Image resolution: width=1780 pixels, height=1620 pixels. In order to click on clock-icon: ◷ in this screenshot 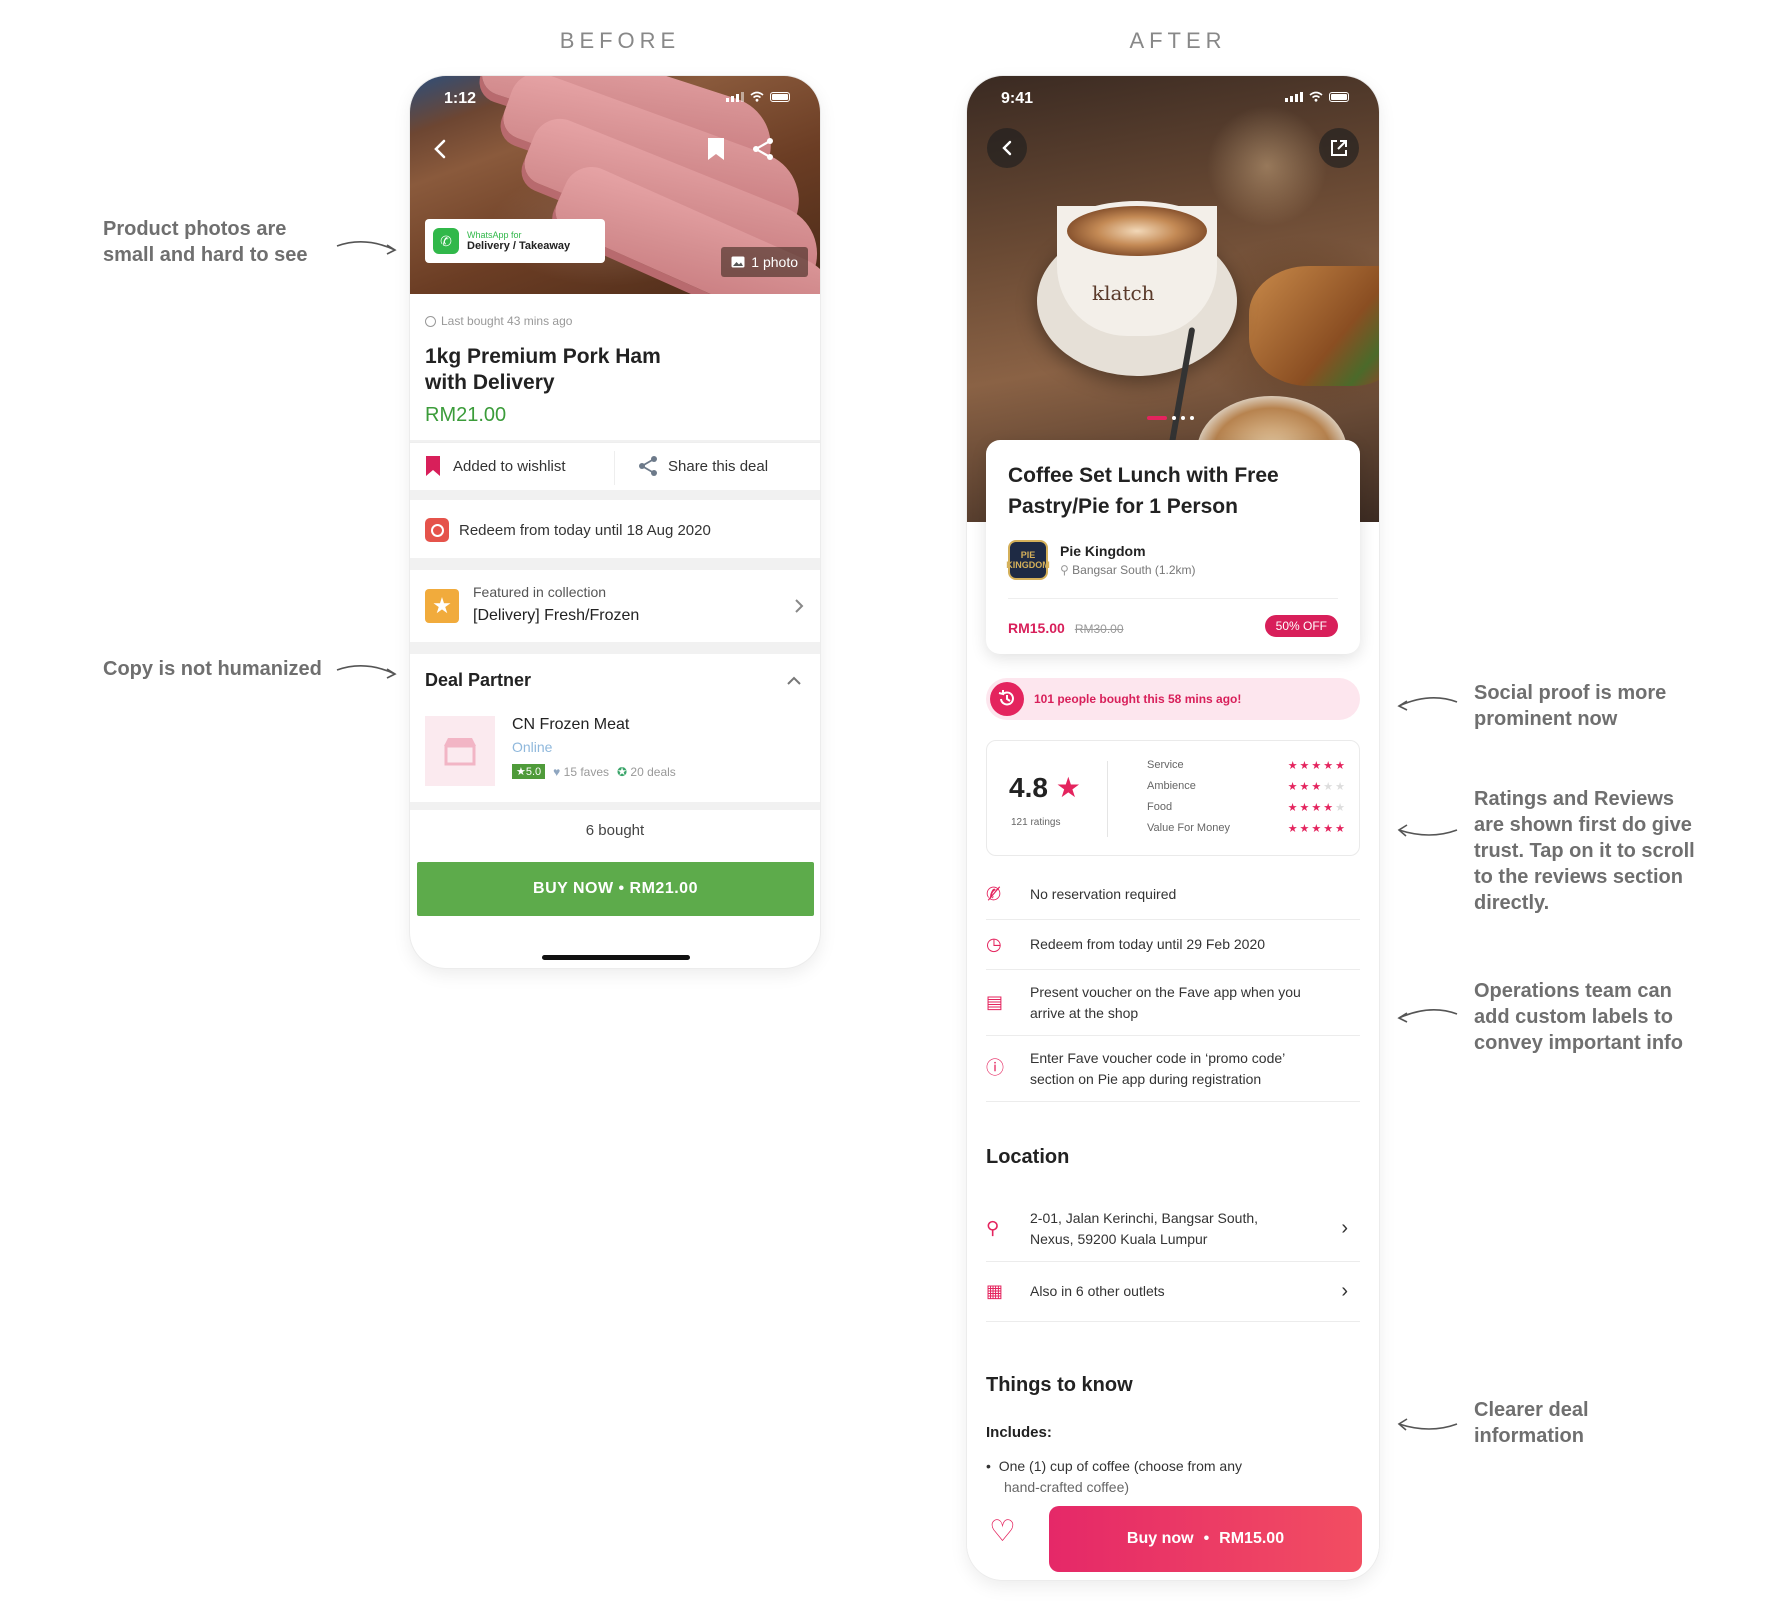, I will do `click(994, 944)`.